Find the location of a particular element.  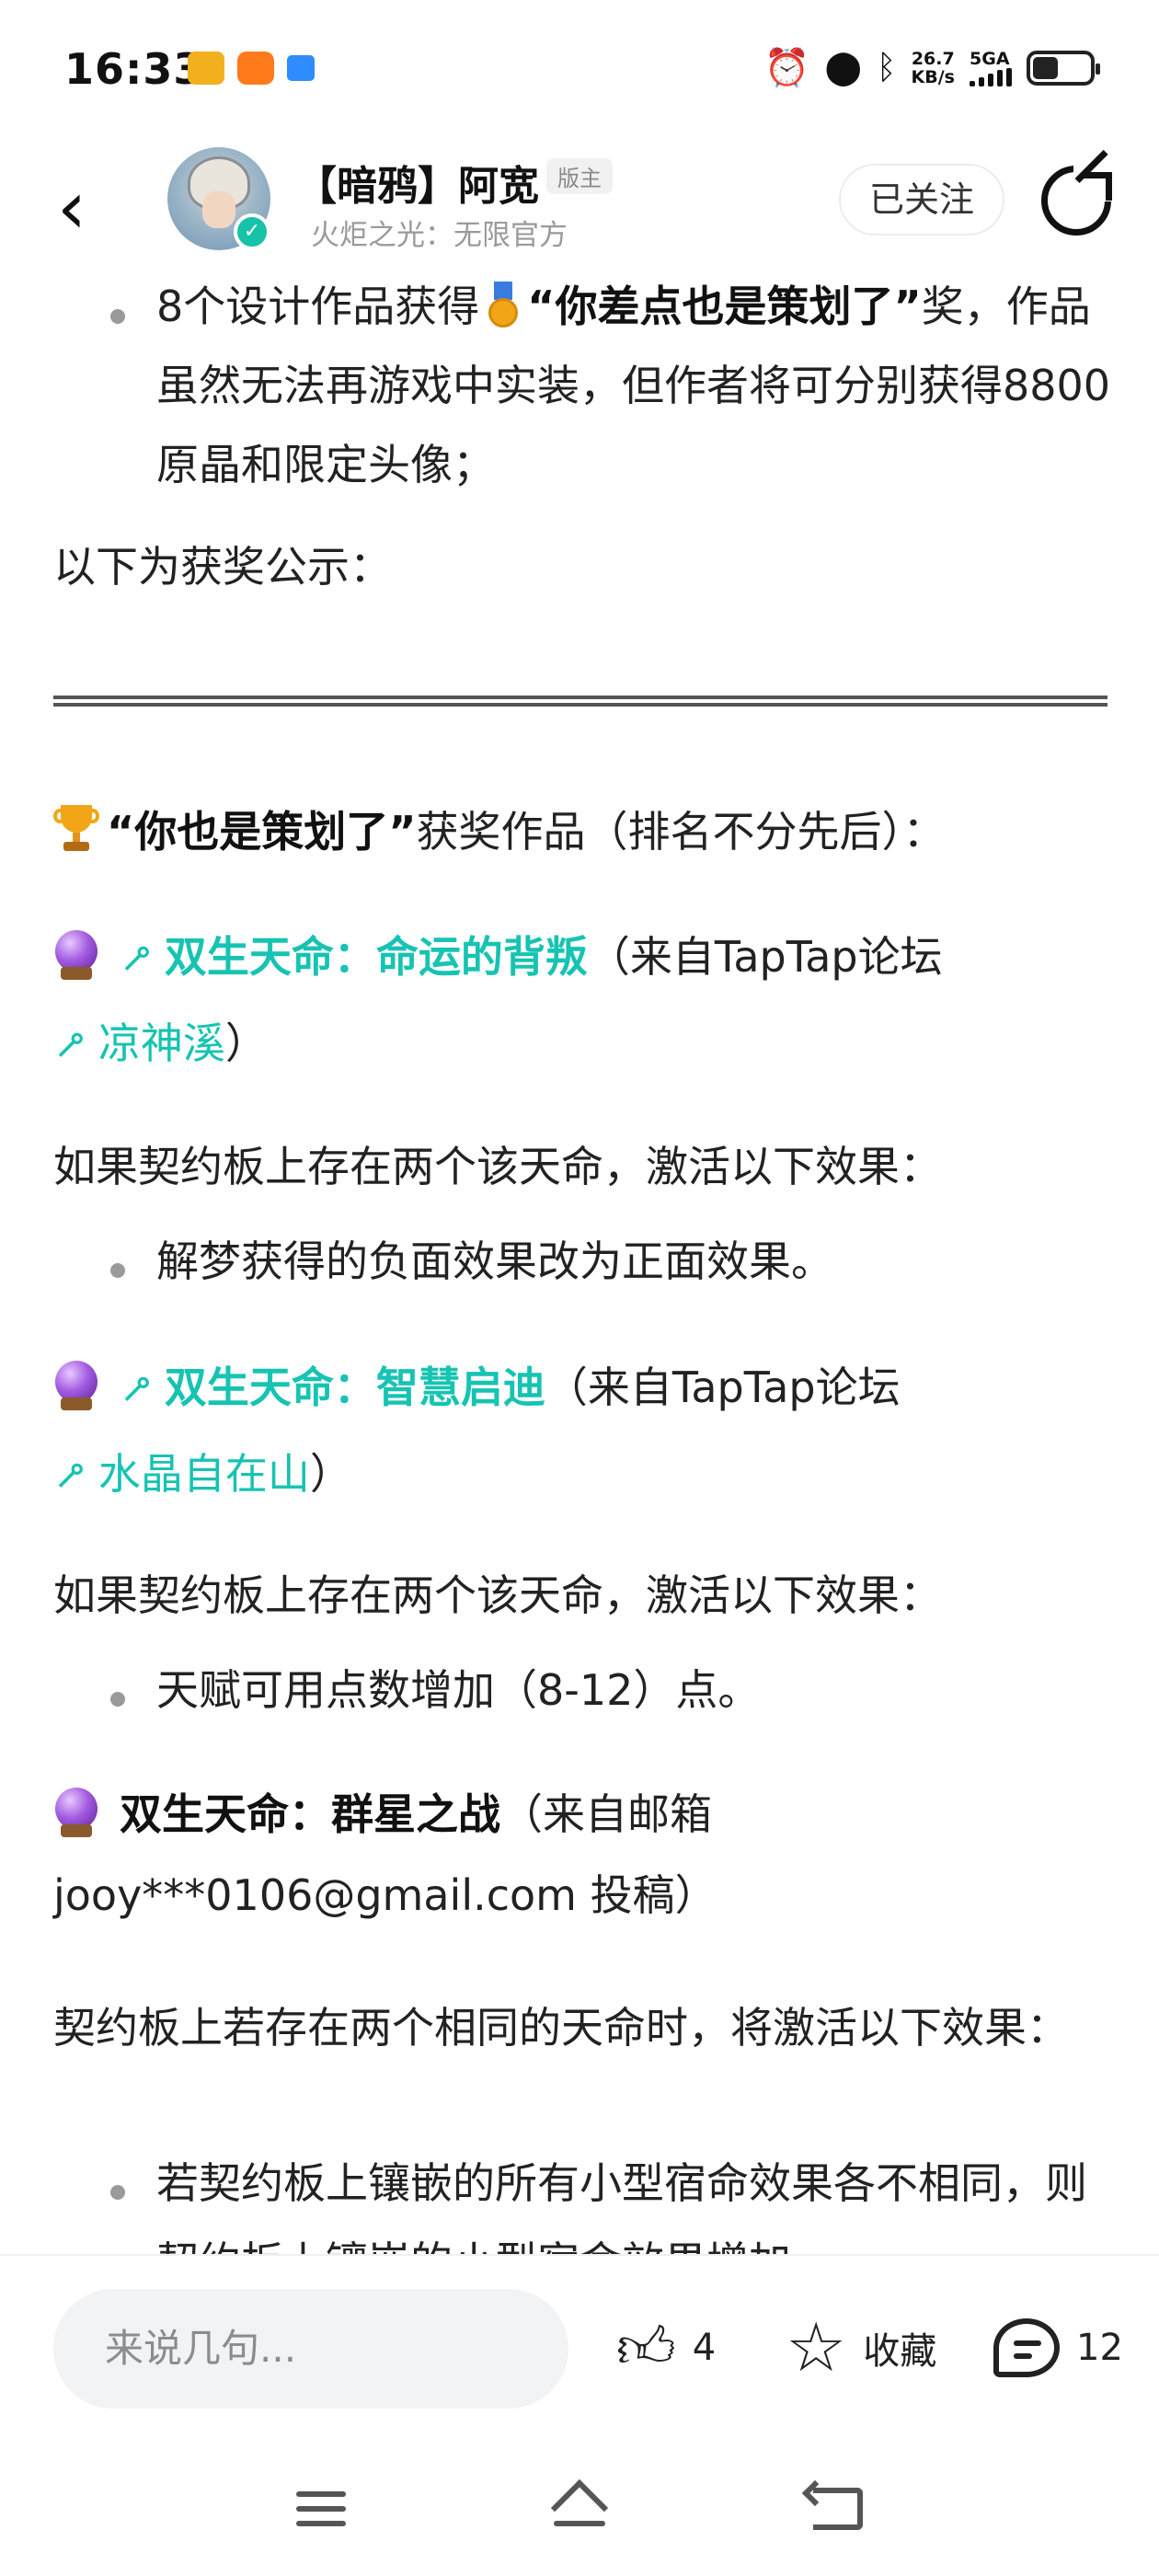

status-bar: 16:33 ⏰ ⬤ ᛒ 26.7 KB/s 5GA is located at coordinates (579, 73).